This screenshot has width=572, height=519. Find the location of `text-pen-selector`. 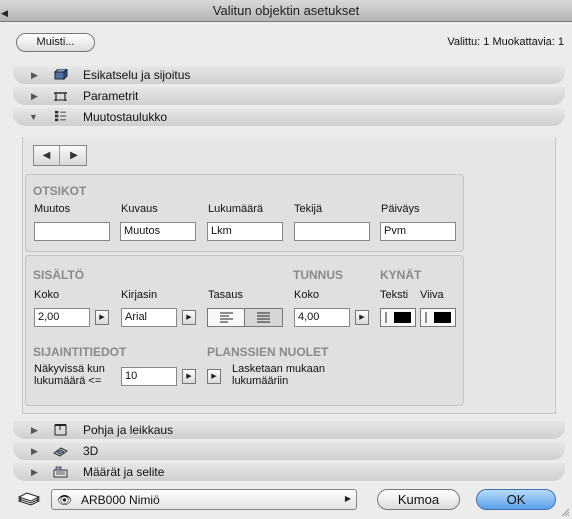

text-pen-selector is located at coordinates (398, 317).